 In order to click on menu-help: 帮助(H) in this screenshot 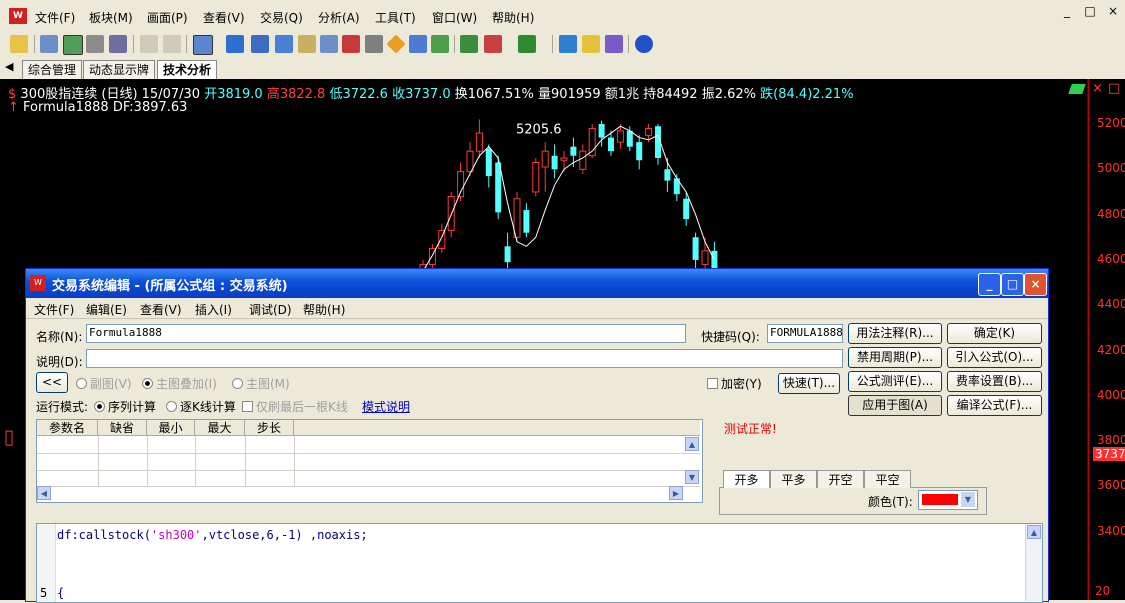, I will do `click(513, 17)`.